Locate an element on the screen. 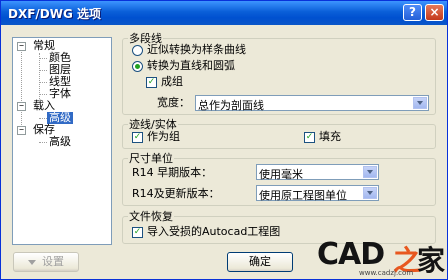 The width and height of the screenshot is (448, 280). file-recovery-legend: 文件恢复 is located at coordinates (151, 216).